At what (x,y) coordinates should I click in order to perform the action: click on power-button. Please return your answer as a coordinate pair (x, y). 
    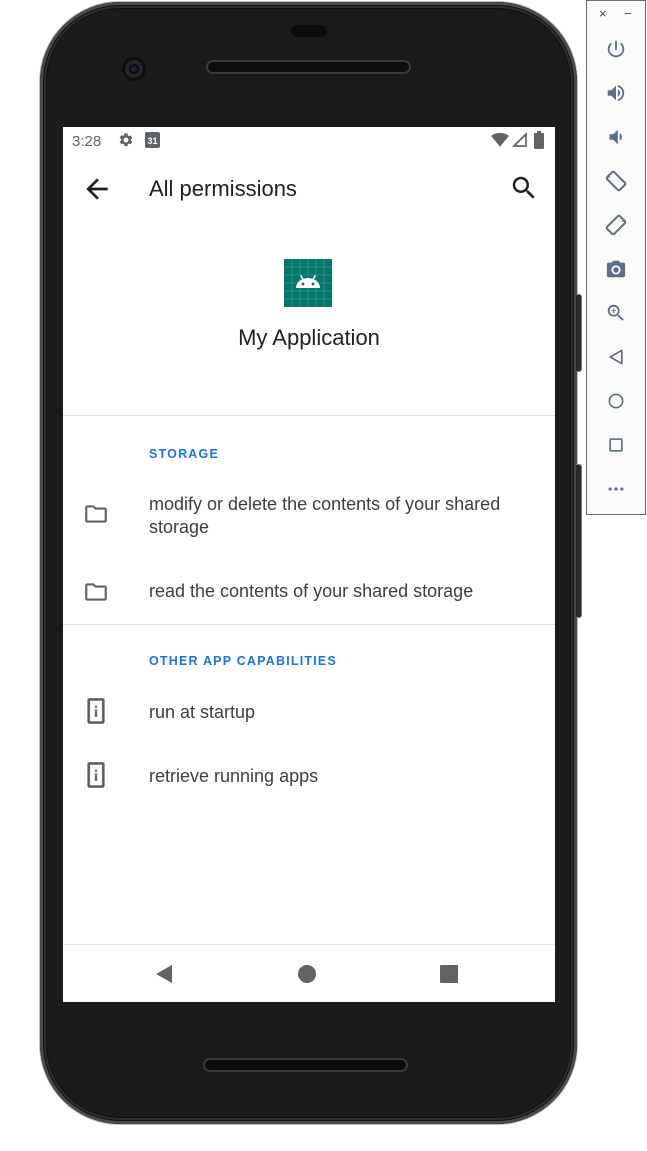
    Looking at the image, I should click on (616, 49).